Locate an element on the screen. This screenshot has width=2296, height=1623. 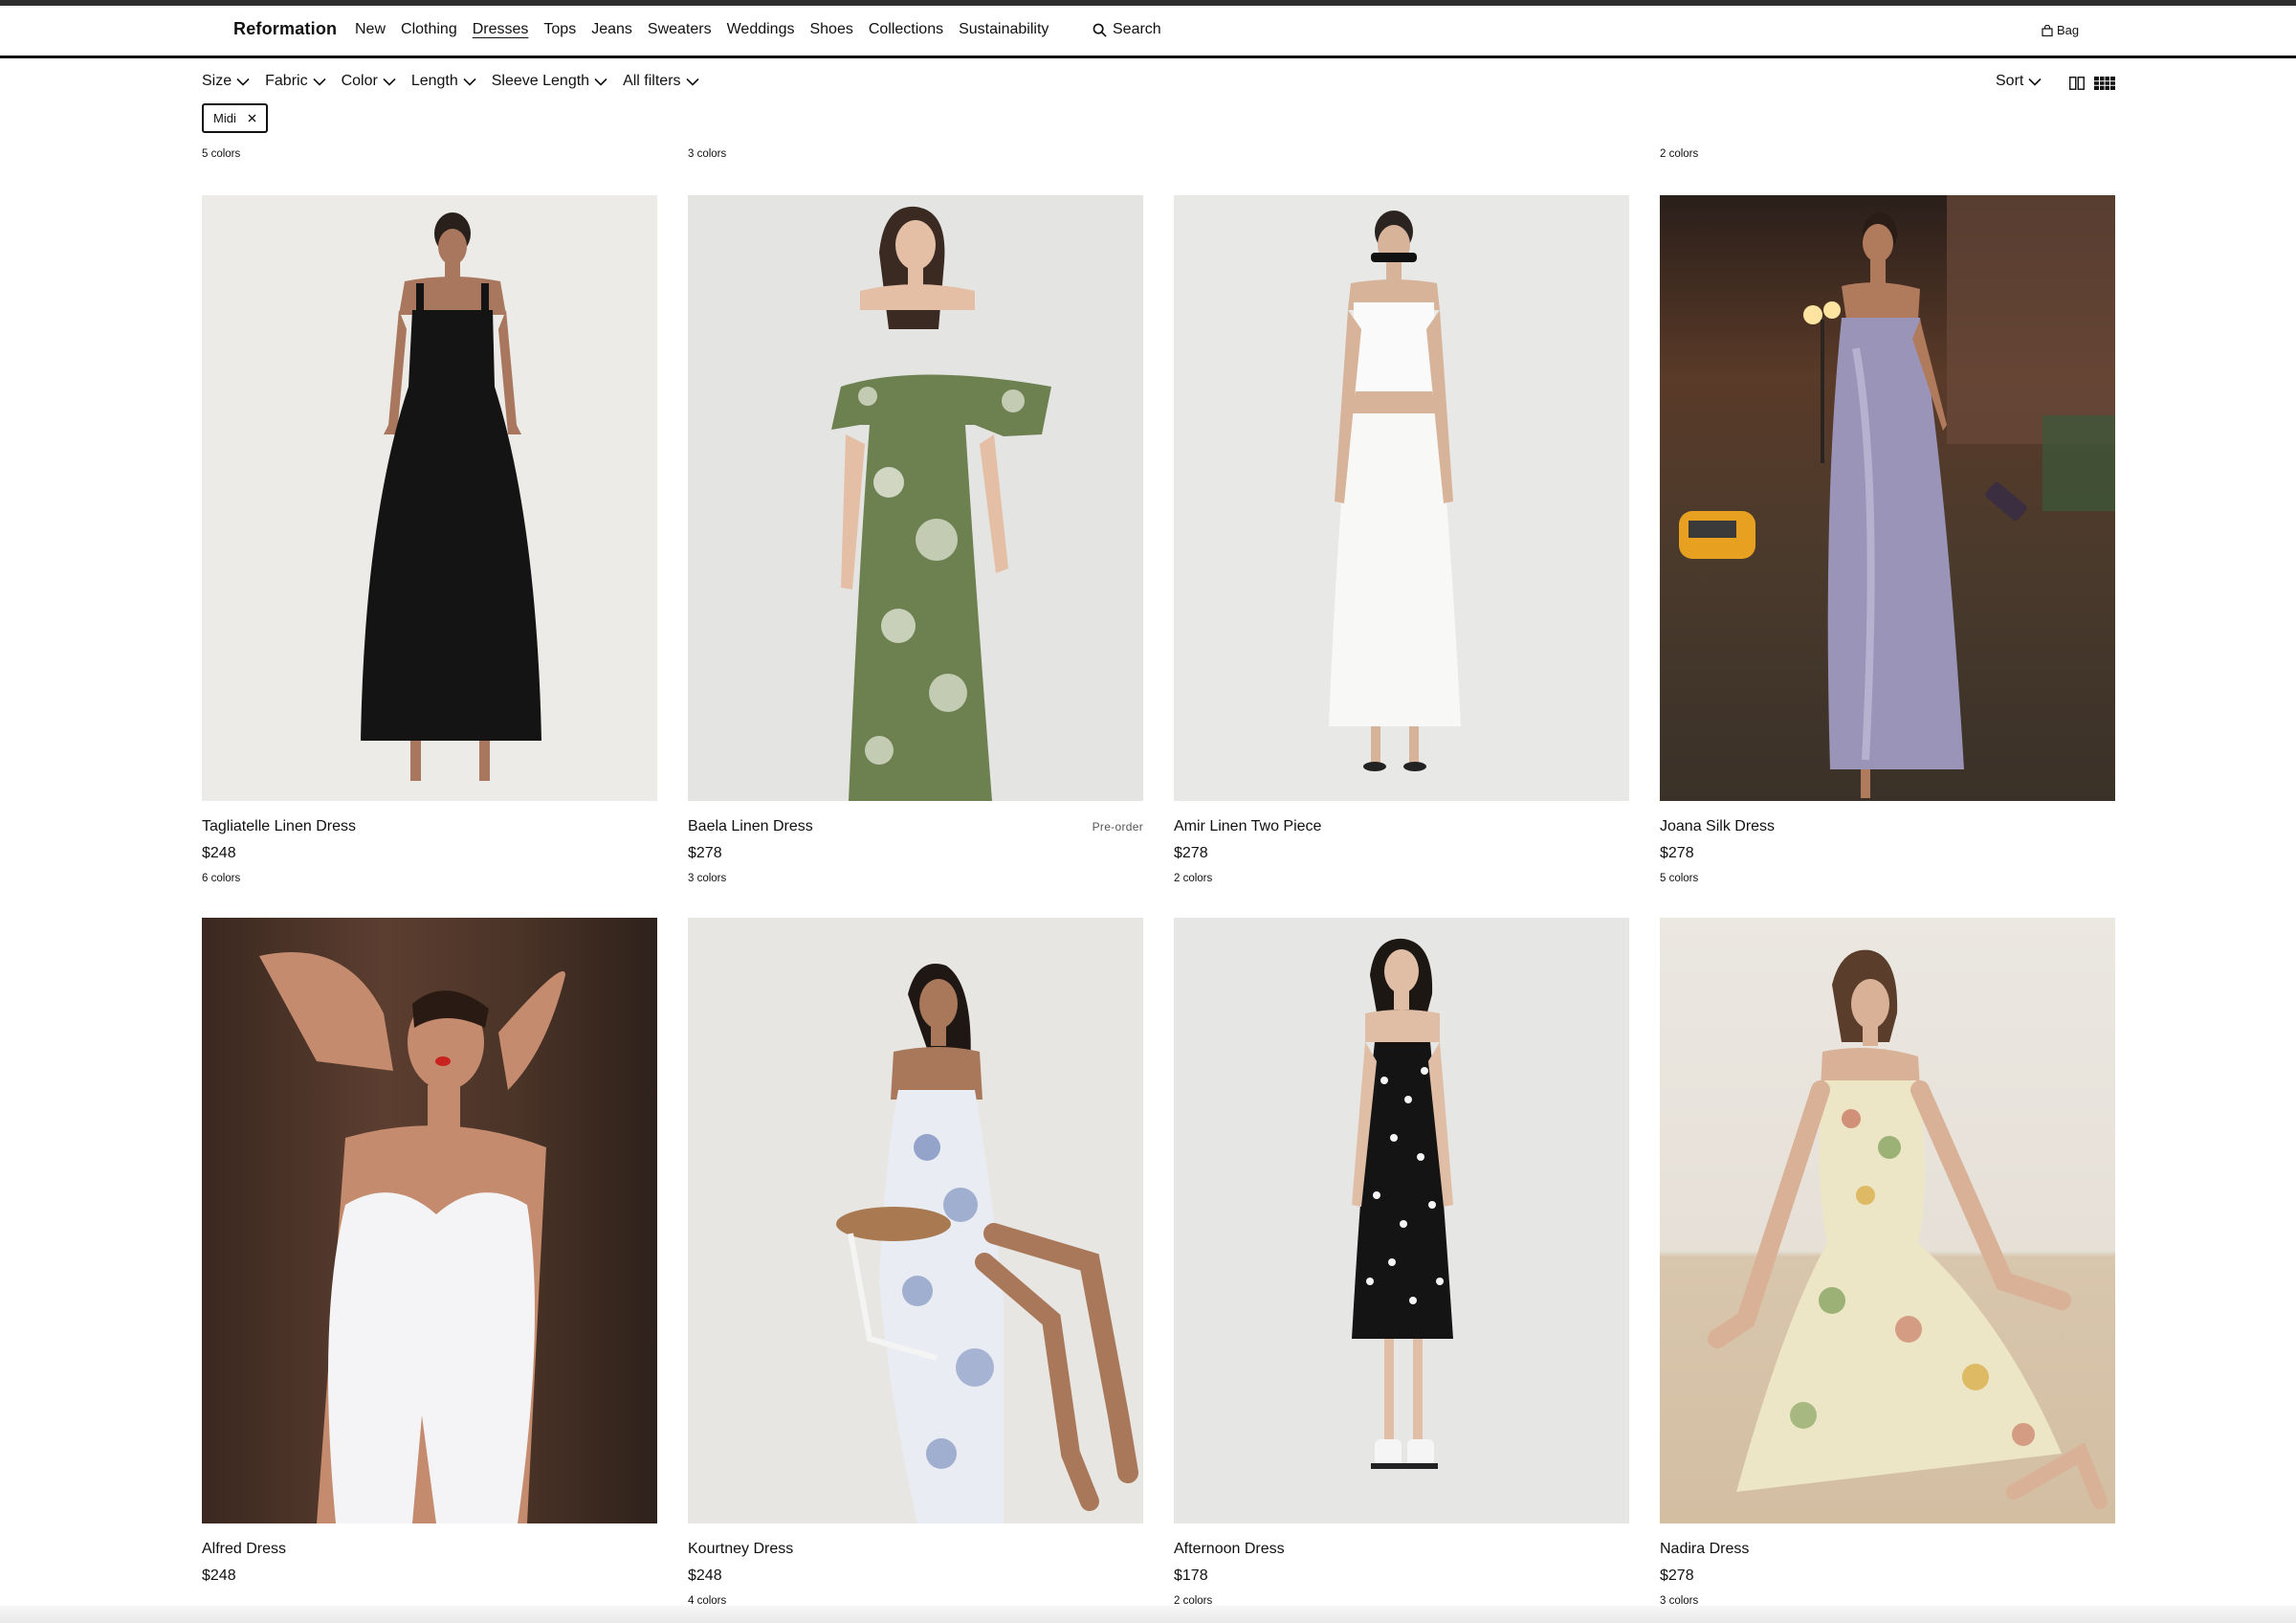
product-card: Nadira Dress $278 3 colors is located at coordinates (1887, 1262).